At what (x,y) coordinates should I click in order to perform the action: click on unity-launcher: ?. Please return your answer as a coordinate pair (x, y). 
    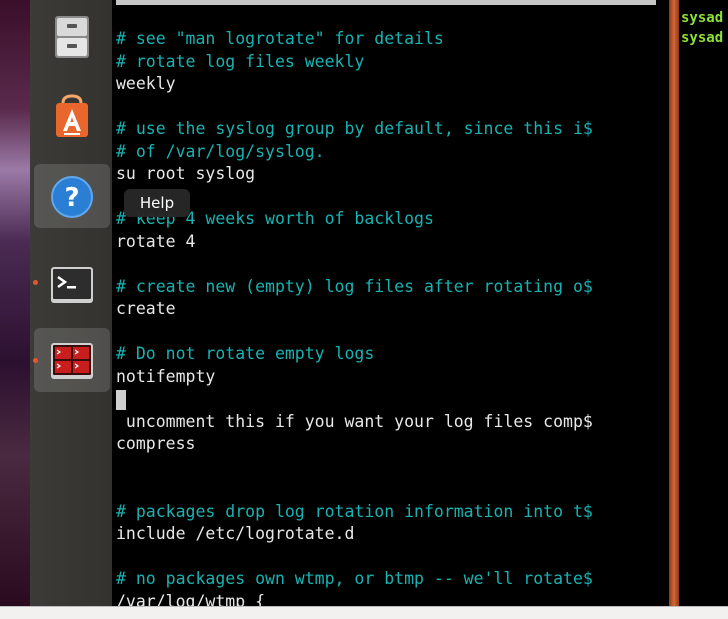
    Looking at the image, I should click on (71, 303).